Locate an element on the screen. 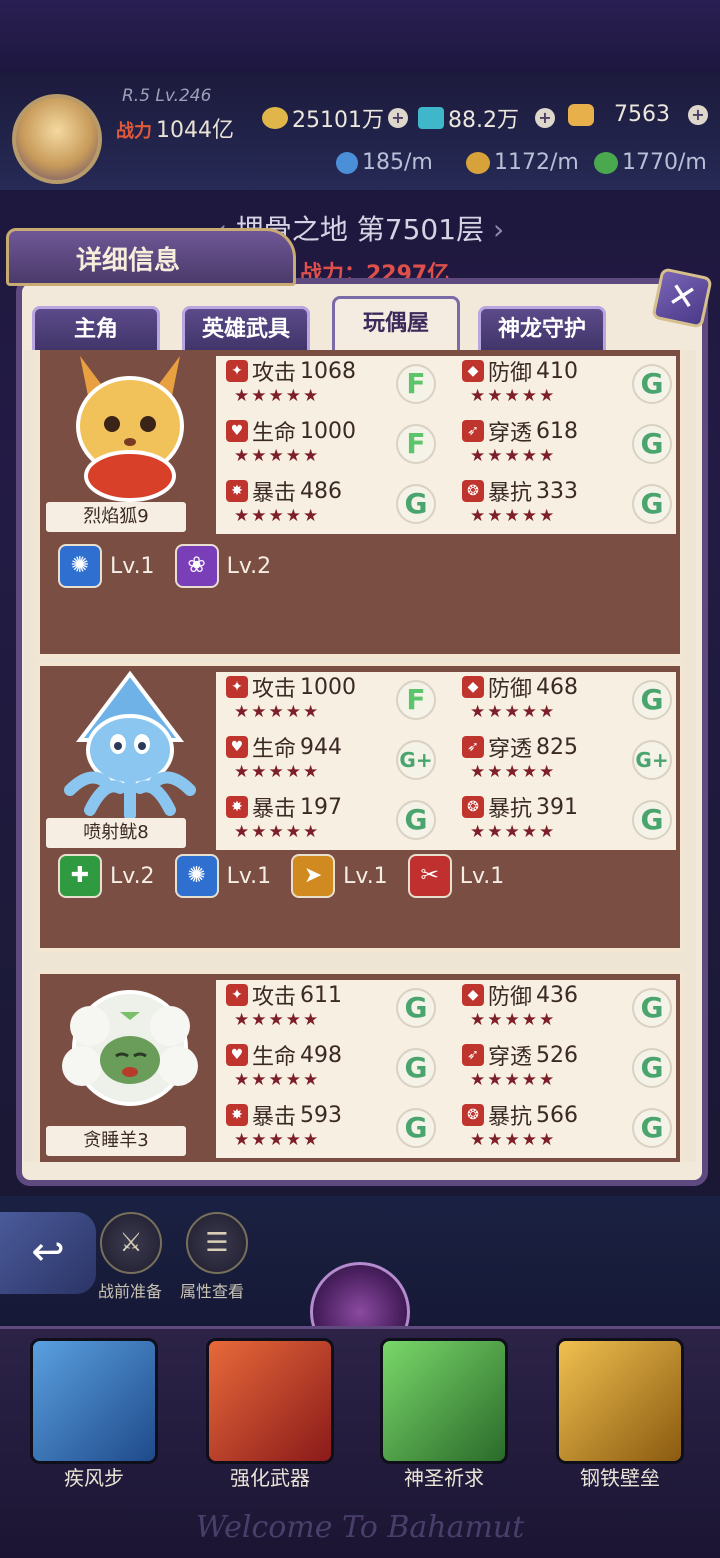 The width and height of the screenshot is (720, 1558). skill-slot-weapon is located at coordinates (270, 1401).